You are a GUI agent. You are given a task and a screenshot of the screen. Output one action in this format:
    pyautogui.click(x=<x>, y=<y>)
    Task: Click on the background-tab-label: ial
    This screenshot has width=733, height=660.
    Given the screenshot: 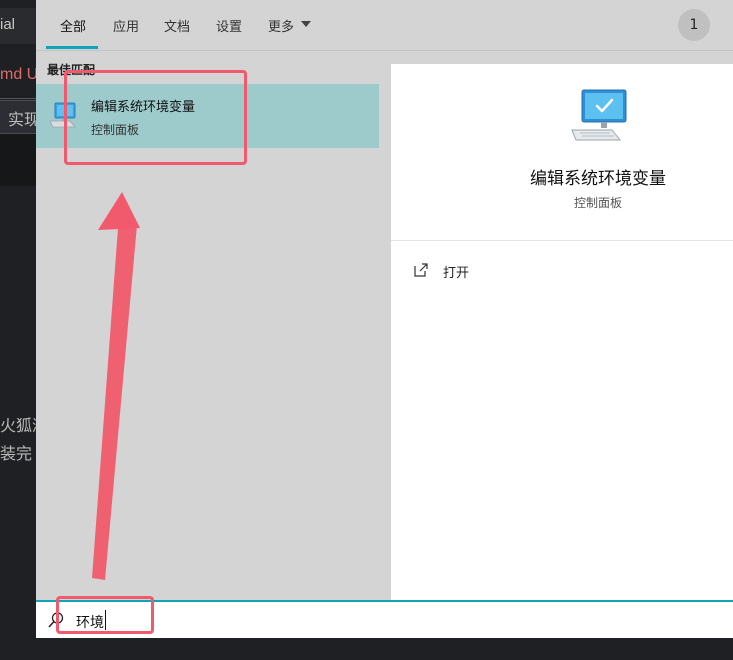 What is the action you would take?
    pyautogui.click(x=8, y=24)
    